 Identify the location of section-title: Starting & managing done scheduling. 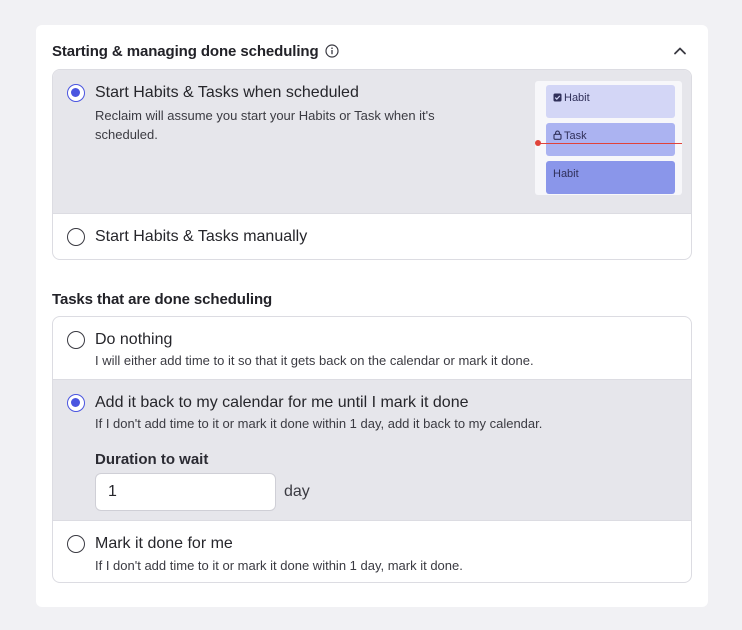
(185, 51).